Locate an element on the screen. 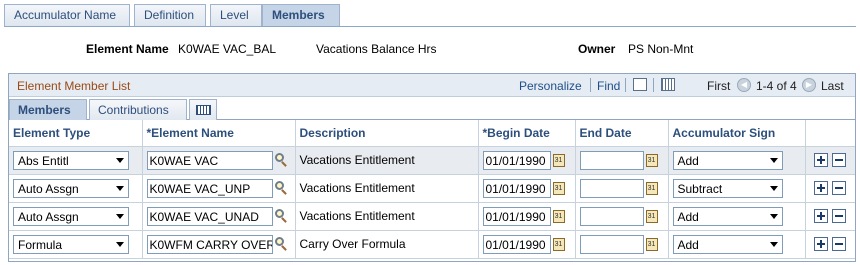  view-all-icon is located at coordinates (640, 84).